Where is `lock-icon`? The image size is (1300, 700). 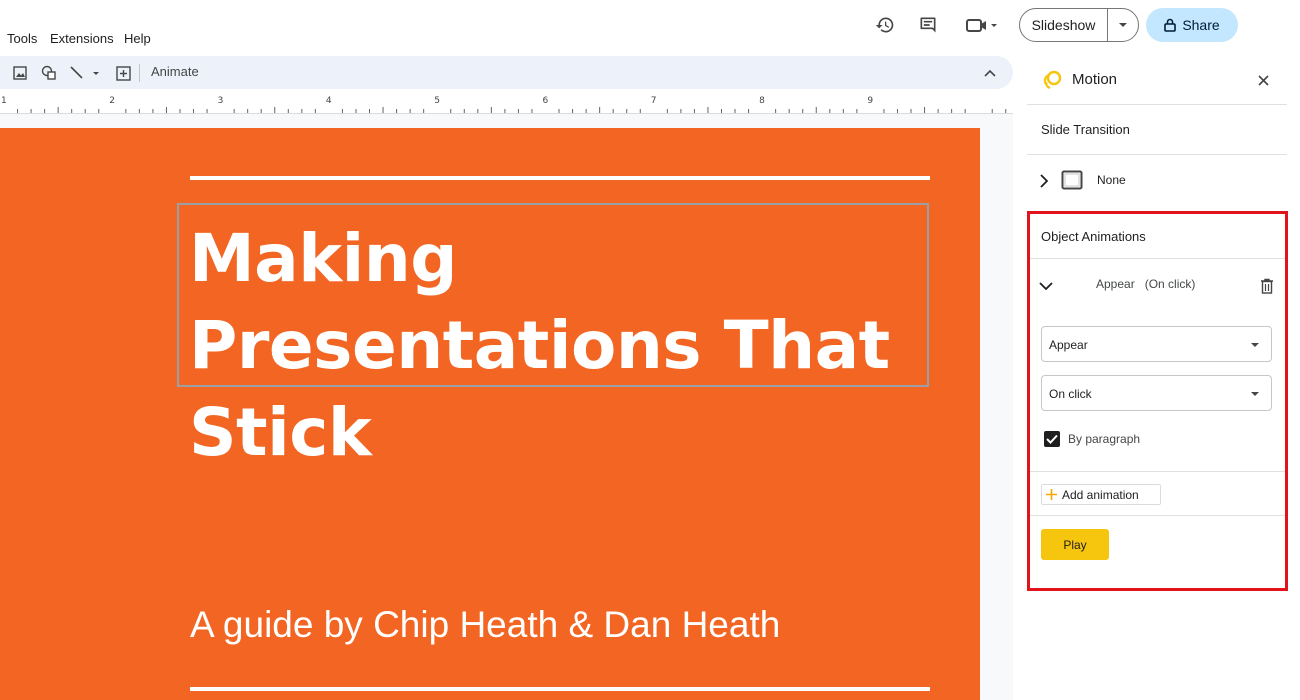 lock-icon is located at coordinates (1170, 25).